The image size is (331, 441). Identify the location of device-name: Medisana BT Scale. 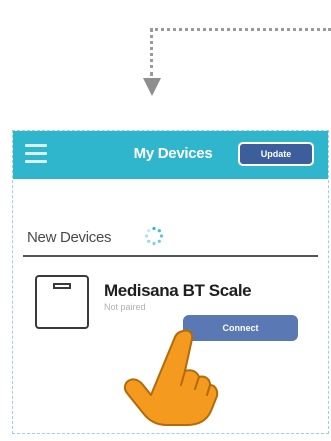
(178, 290).